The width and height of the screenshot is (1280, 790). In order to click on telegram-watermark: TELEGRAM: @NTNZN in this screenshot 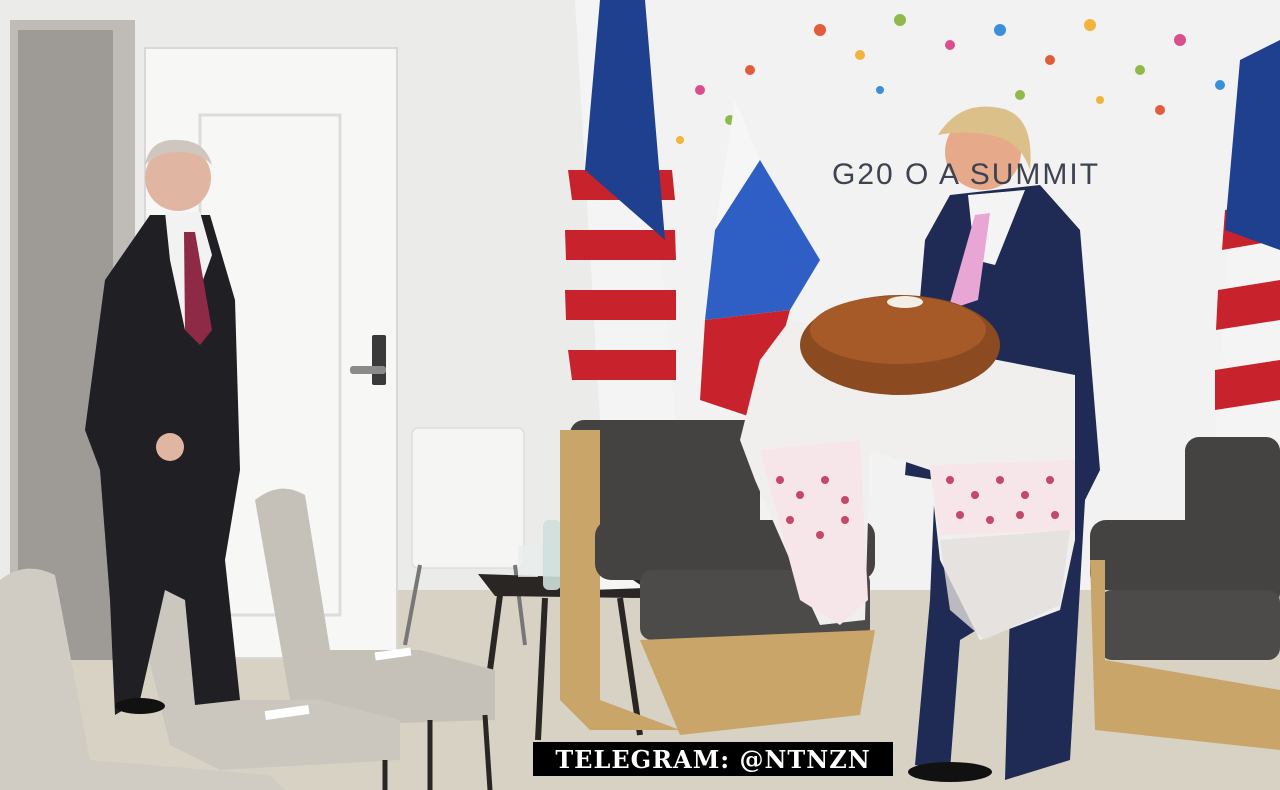, I will do `click(713, 759)`.